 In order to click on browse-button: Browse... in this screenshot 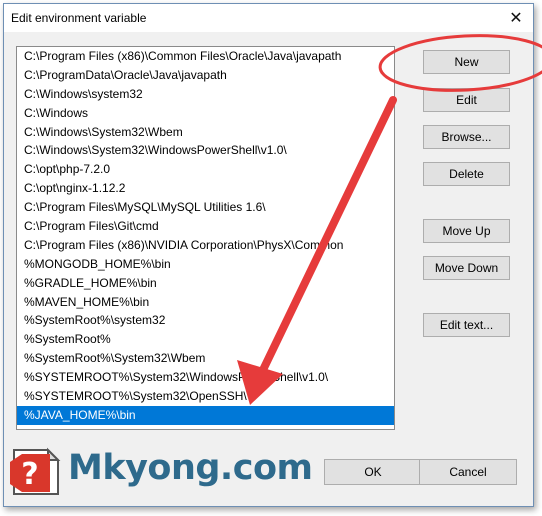, I will do `click(466, 137)`.